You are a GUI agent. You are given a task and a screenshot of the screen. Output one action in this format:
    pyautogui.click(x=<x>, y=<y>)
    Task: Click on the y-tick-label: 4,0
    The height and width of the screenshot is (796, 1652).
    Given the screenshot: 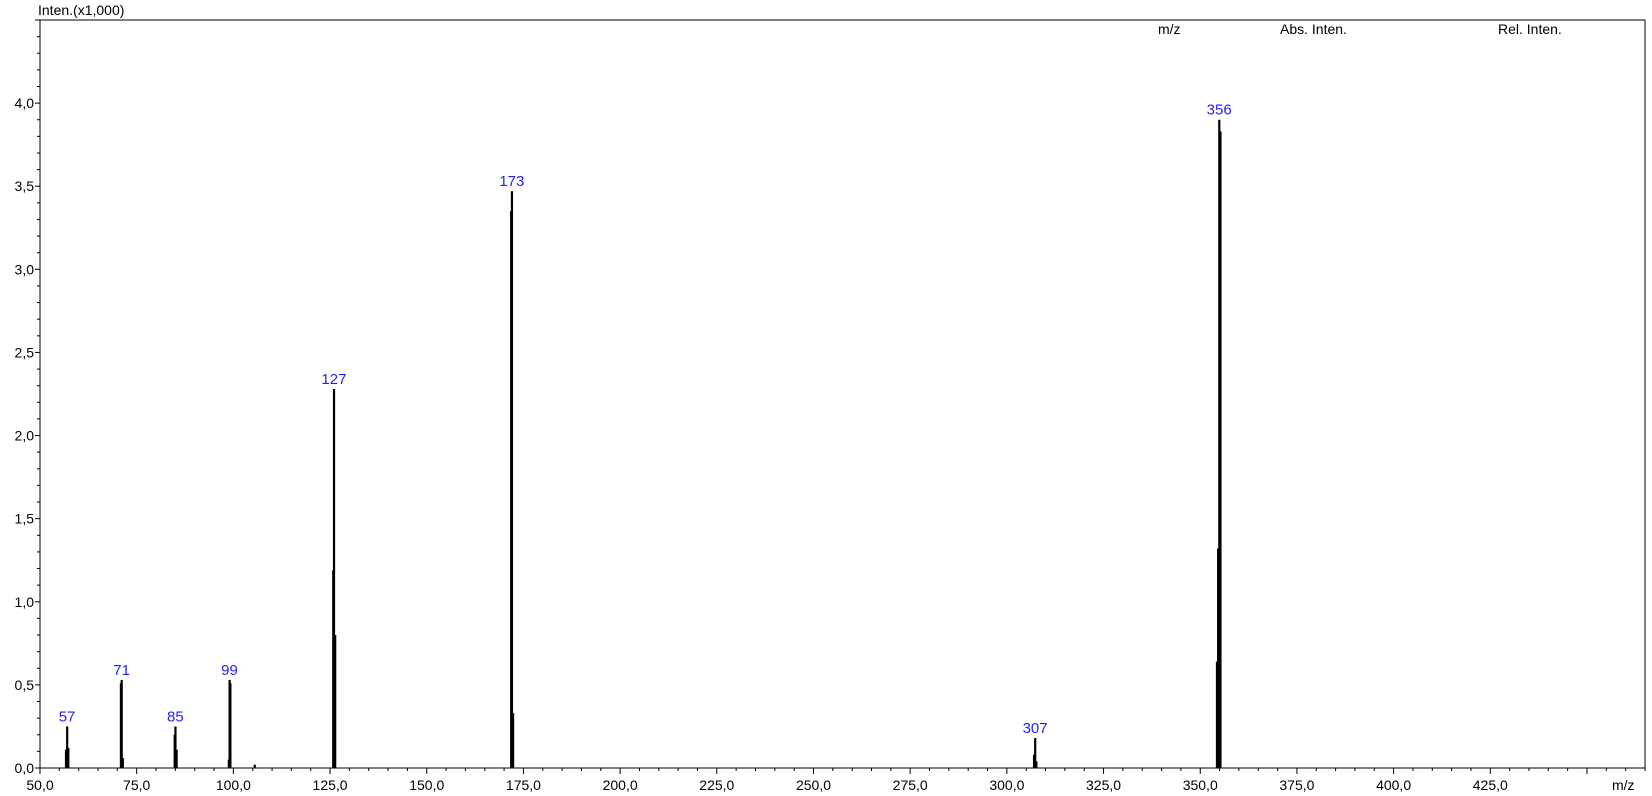 What is the action you would take?
    pyautogui.click(x=25, y=103)
    